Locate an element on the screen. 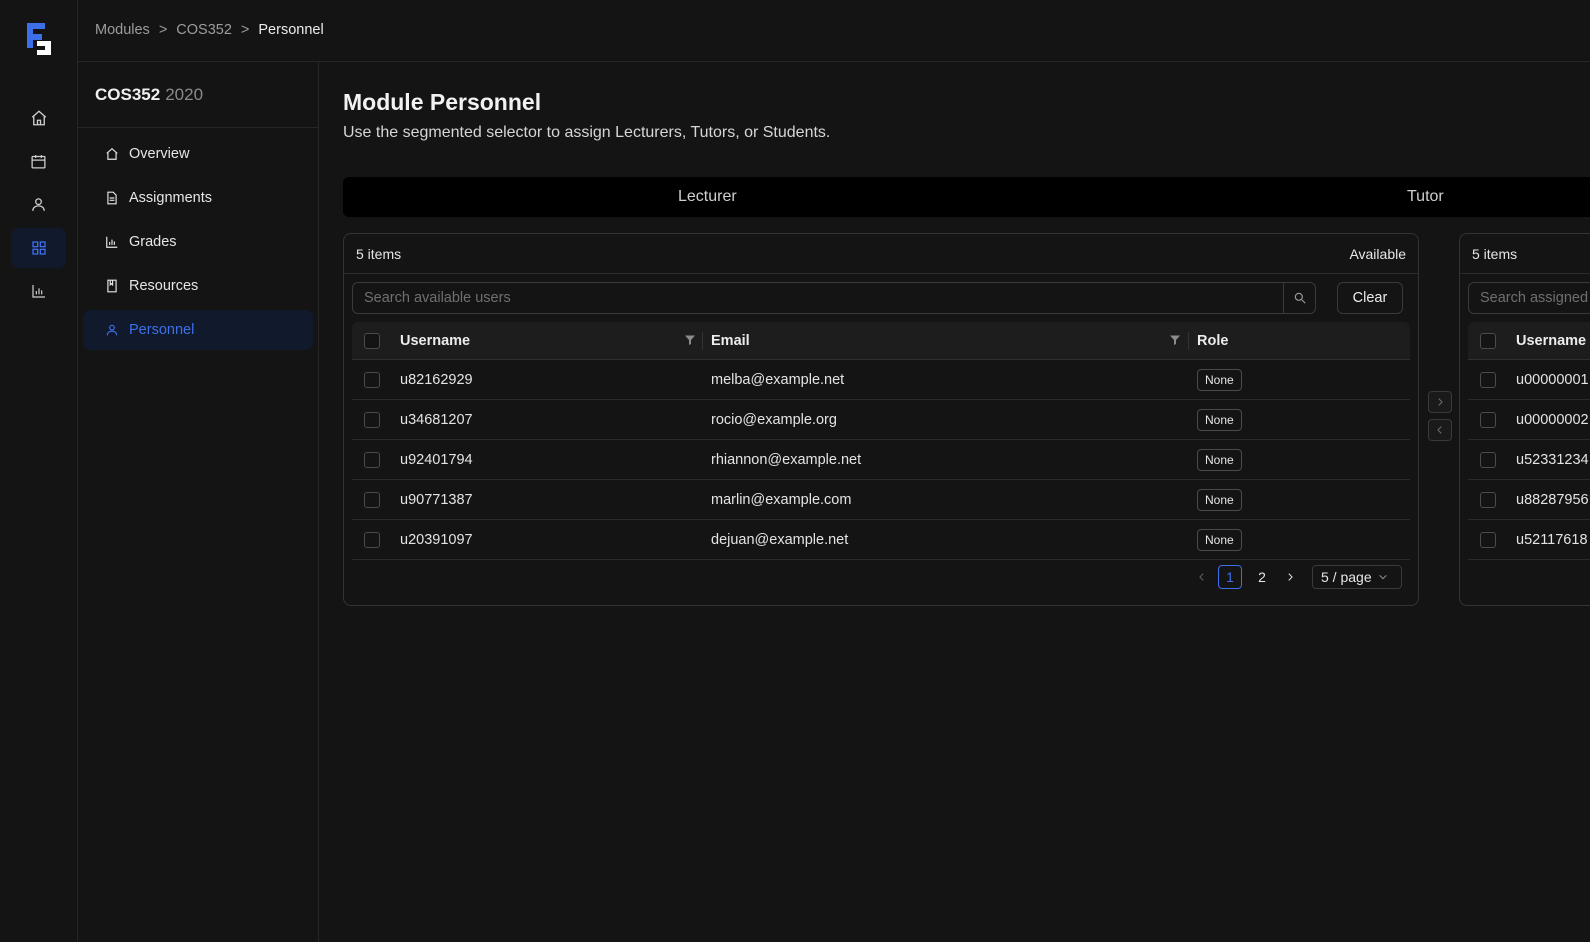  module-header: COS352 2020 is located at coordinates (198, 95).